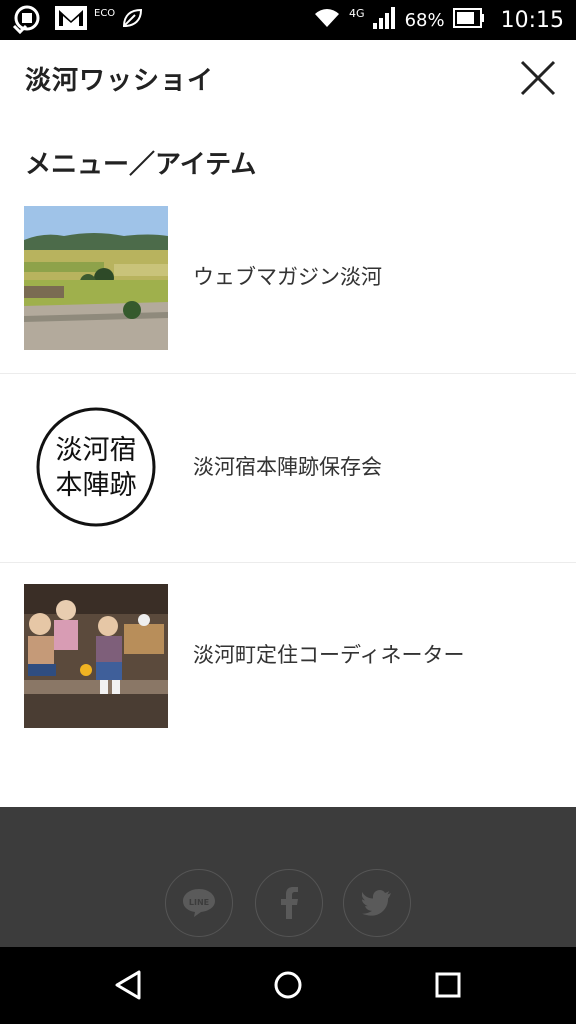 This screenshot has height=1024, width=576. Describe the element at coordinates (96, 450) in the screenshot. I see `logo-line-1: 淡河宿` at that location.